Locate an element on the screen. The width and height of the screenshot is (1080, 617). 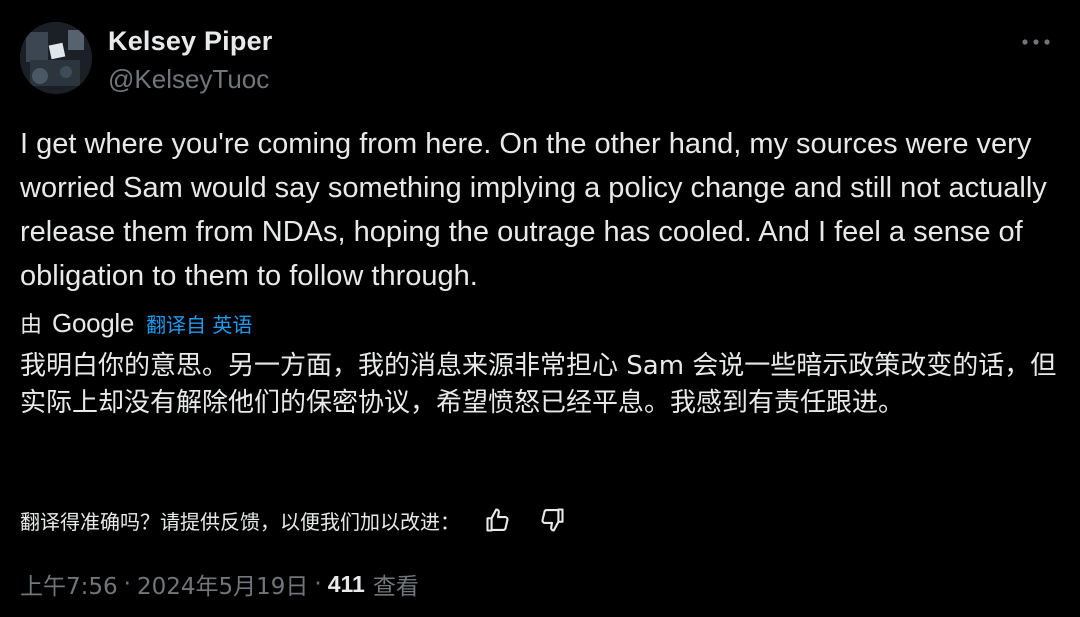
avatar is located at coordinates (56, 58).